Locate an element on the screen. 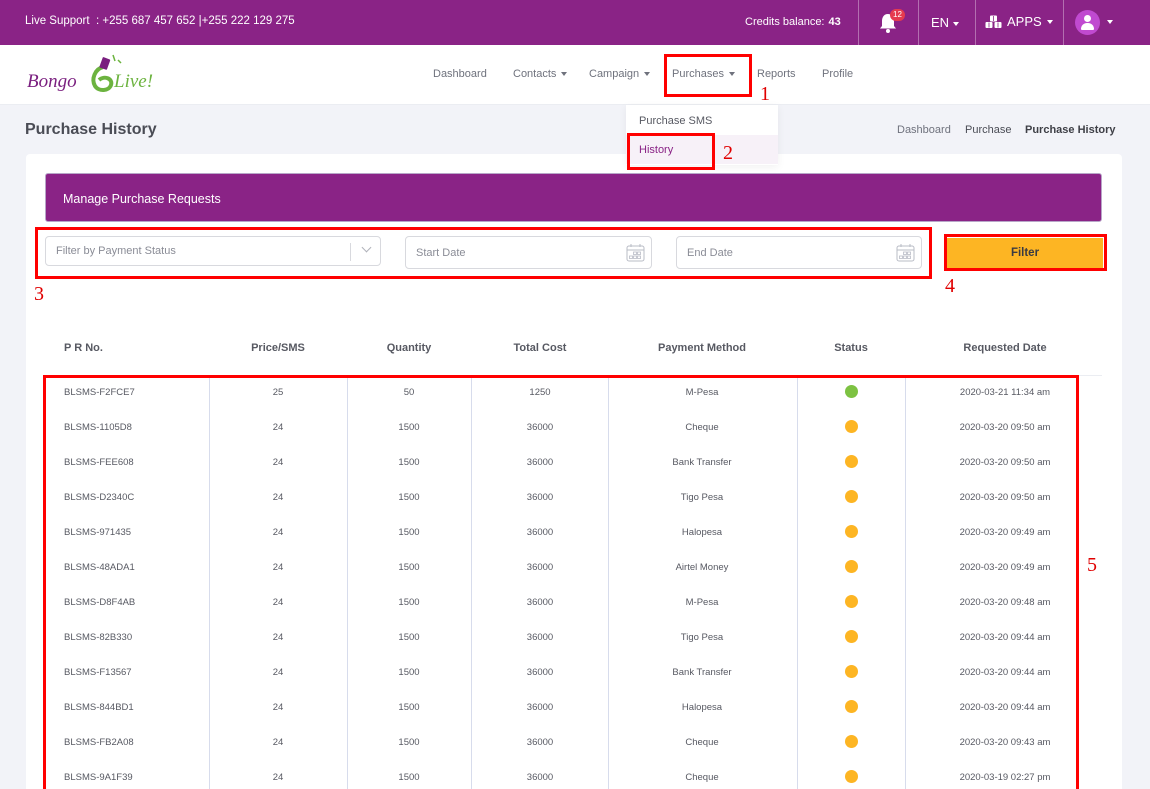 The image size is (1150, 789). credits-balance: Credits balance: 43 is located at coordinates (793, 22).